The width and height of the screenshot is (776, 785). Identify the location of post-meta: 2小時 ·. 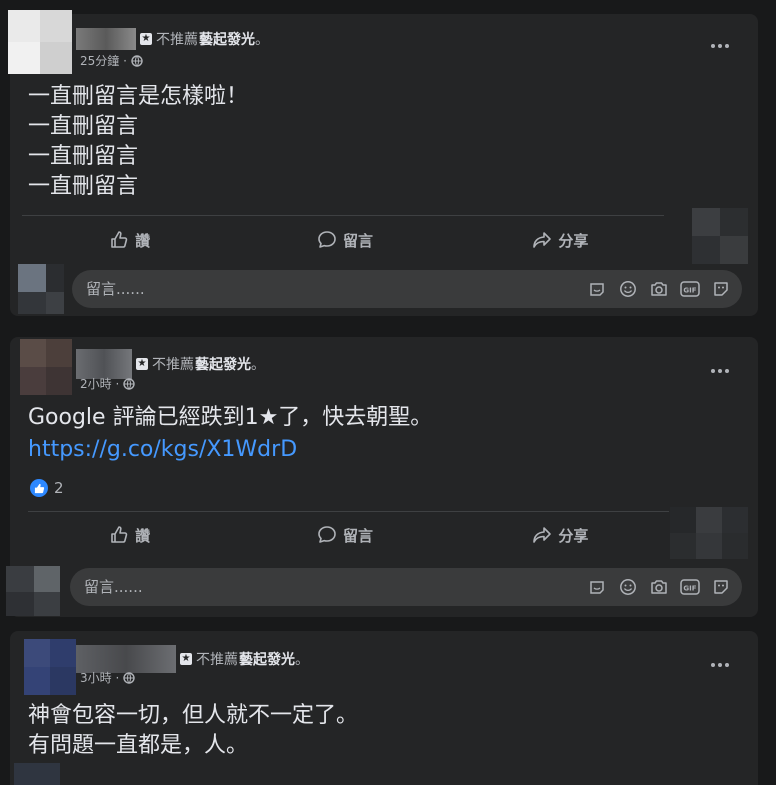
(107, 383).